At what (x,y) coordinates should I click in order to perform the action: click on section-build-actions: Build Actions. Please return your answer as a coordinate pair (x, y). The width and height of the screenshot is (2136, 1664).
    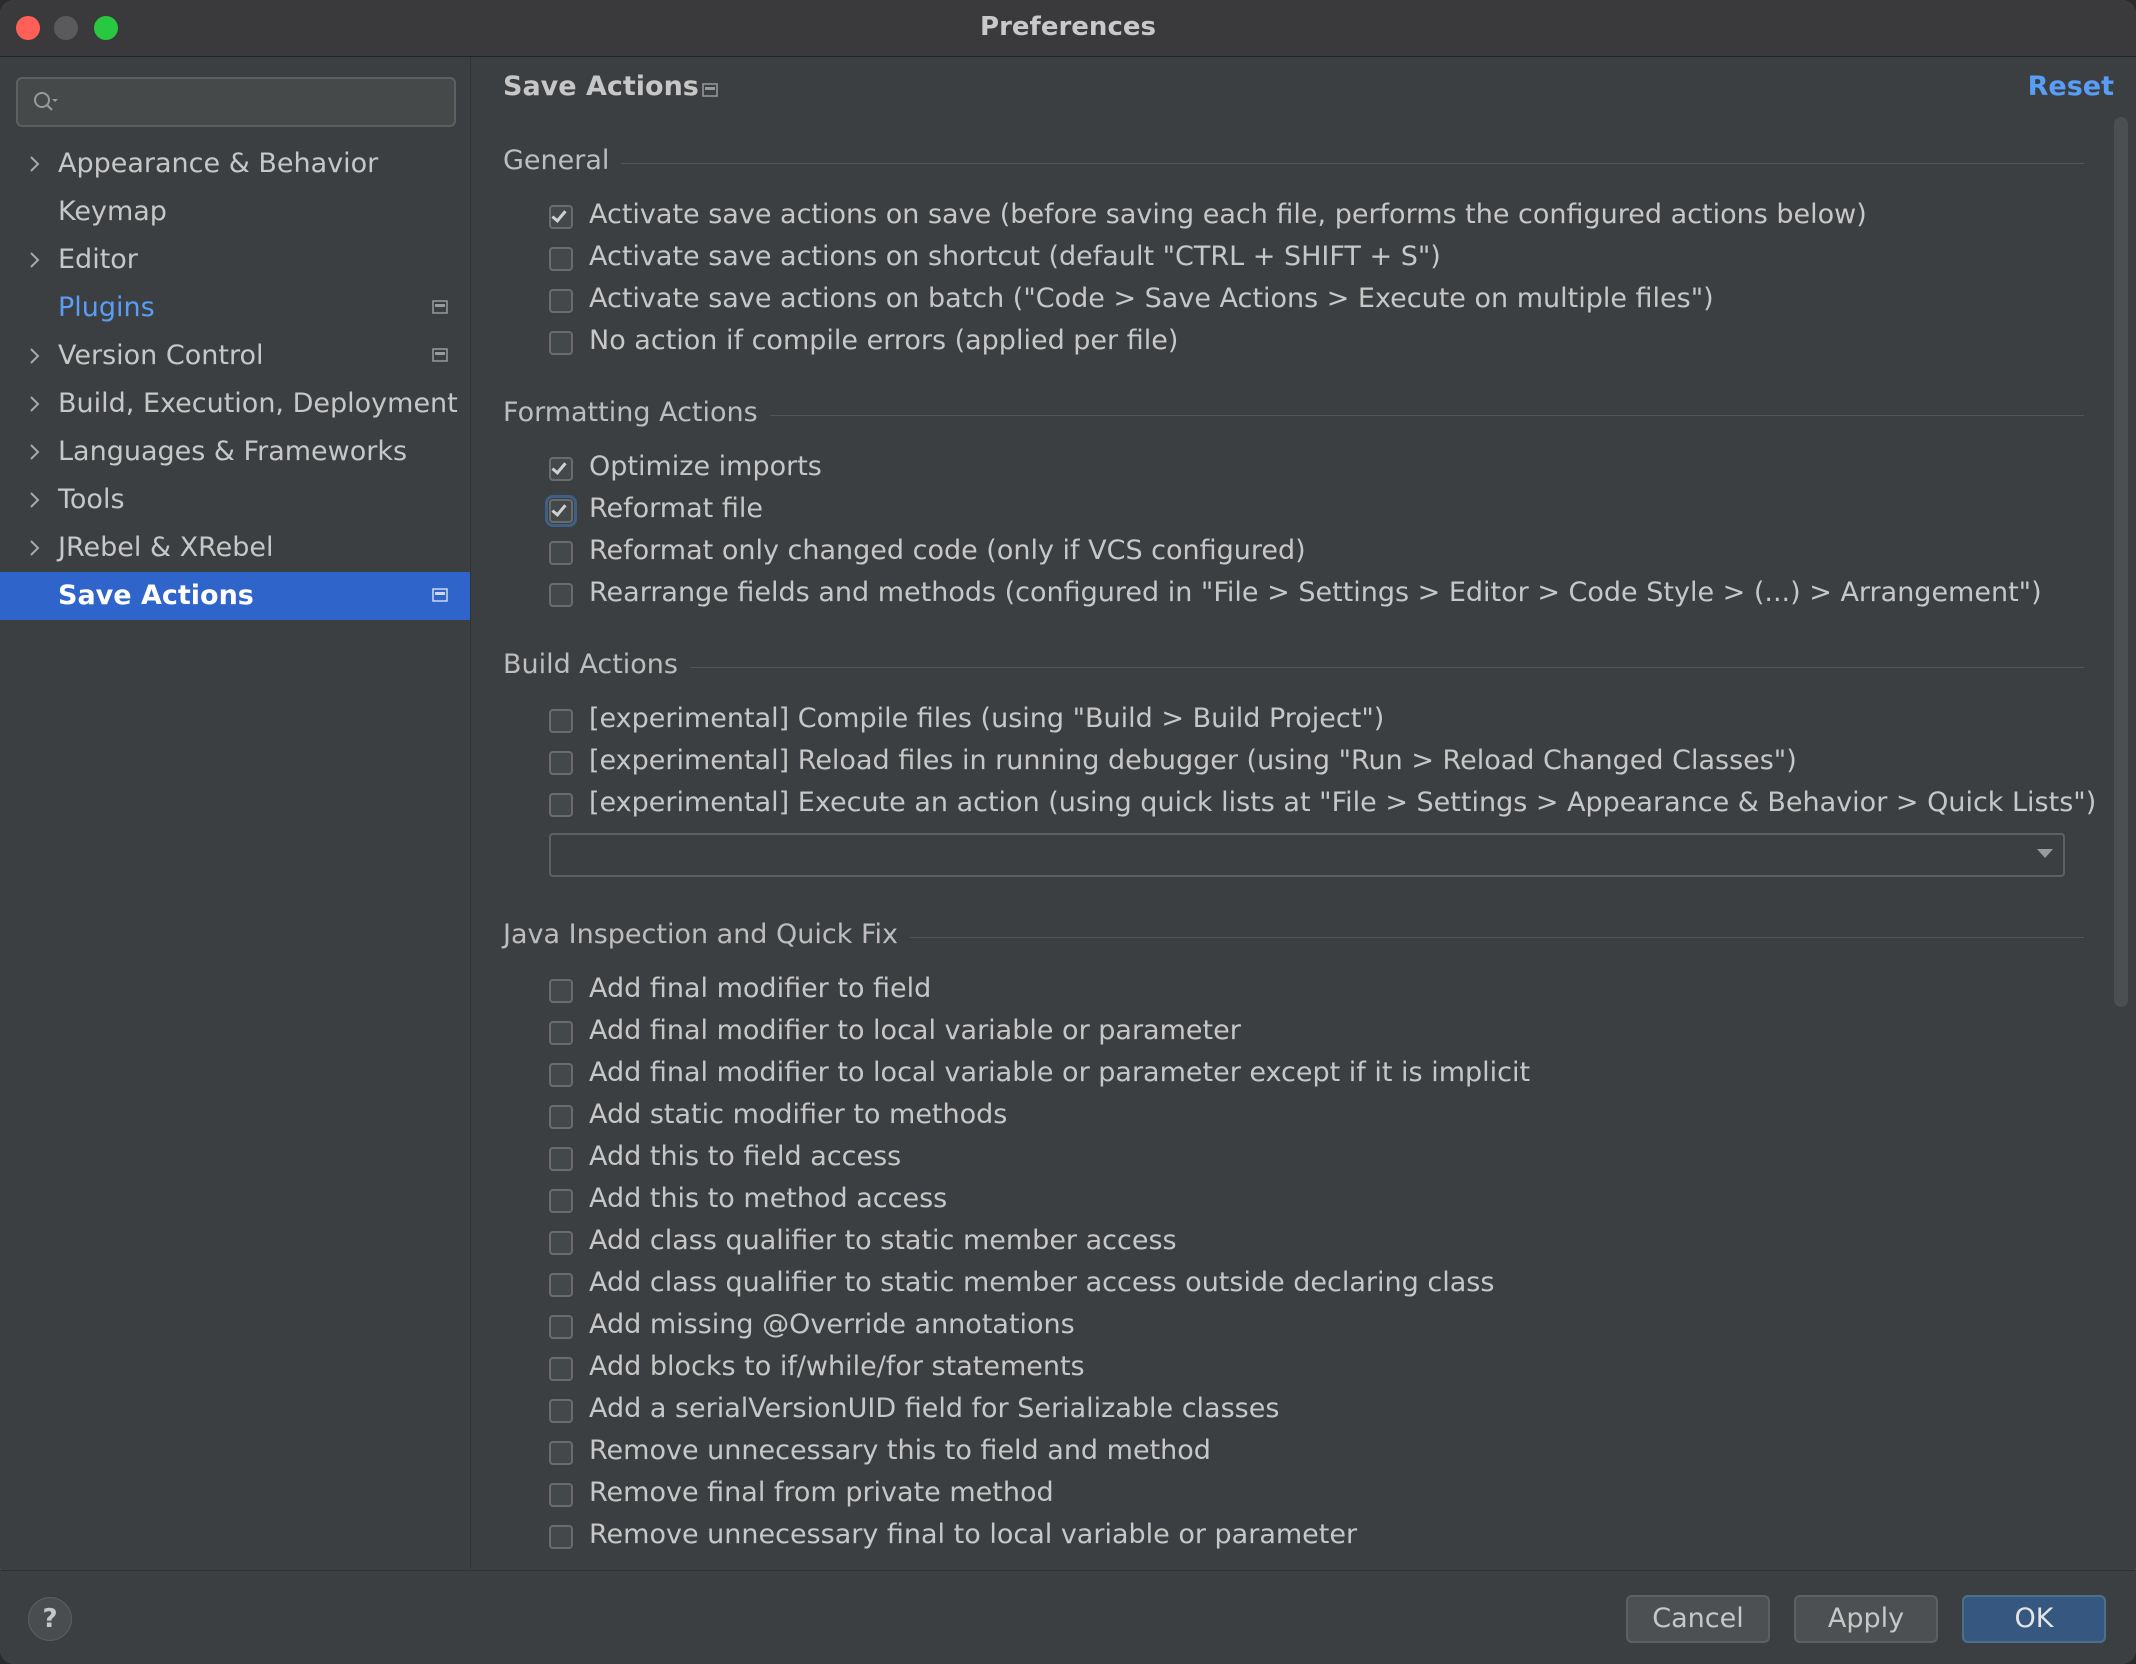
    Looking at the image, I should click on (1293, 667).